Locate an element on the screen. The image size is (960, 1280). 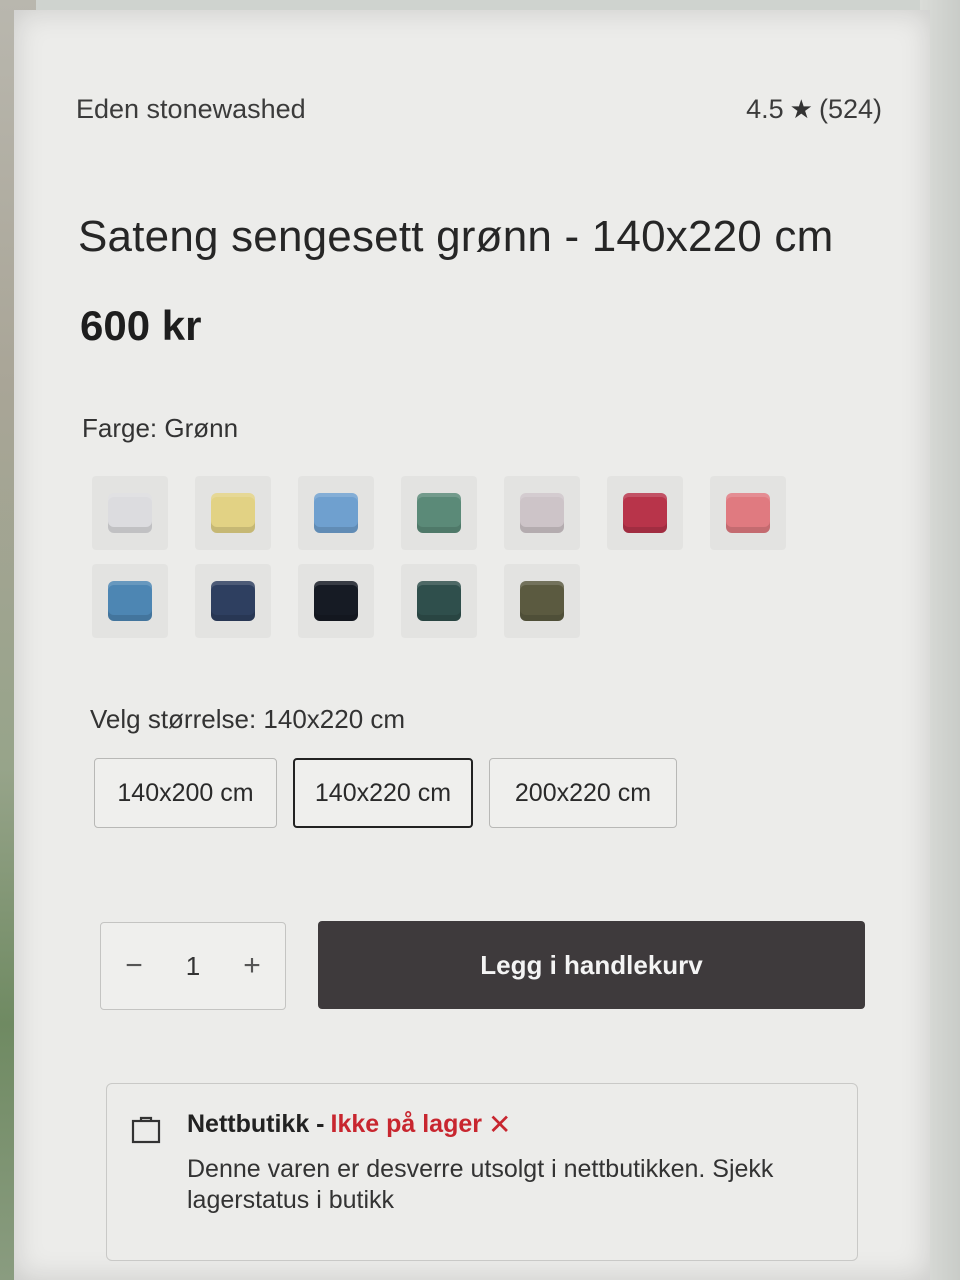
color-swatch-light-blue is located at coordinates (336, 513).